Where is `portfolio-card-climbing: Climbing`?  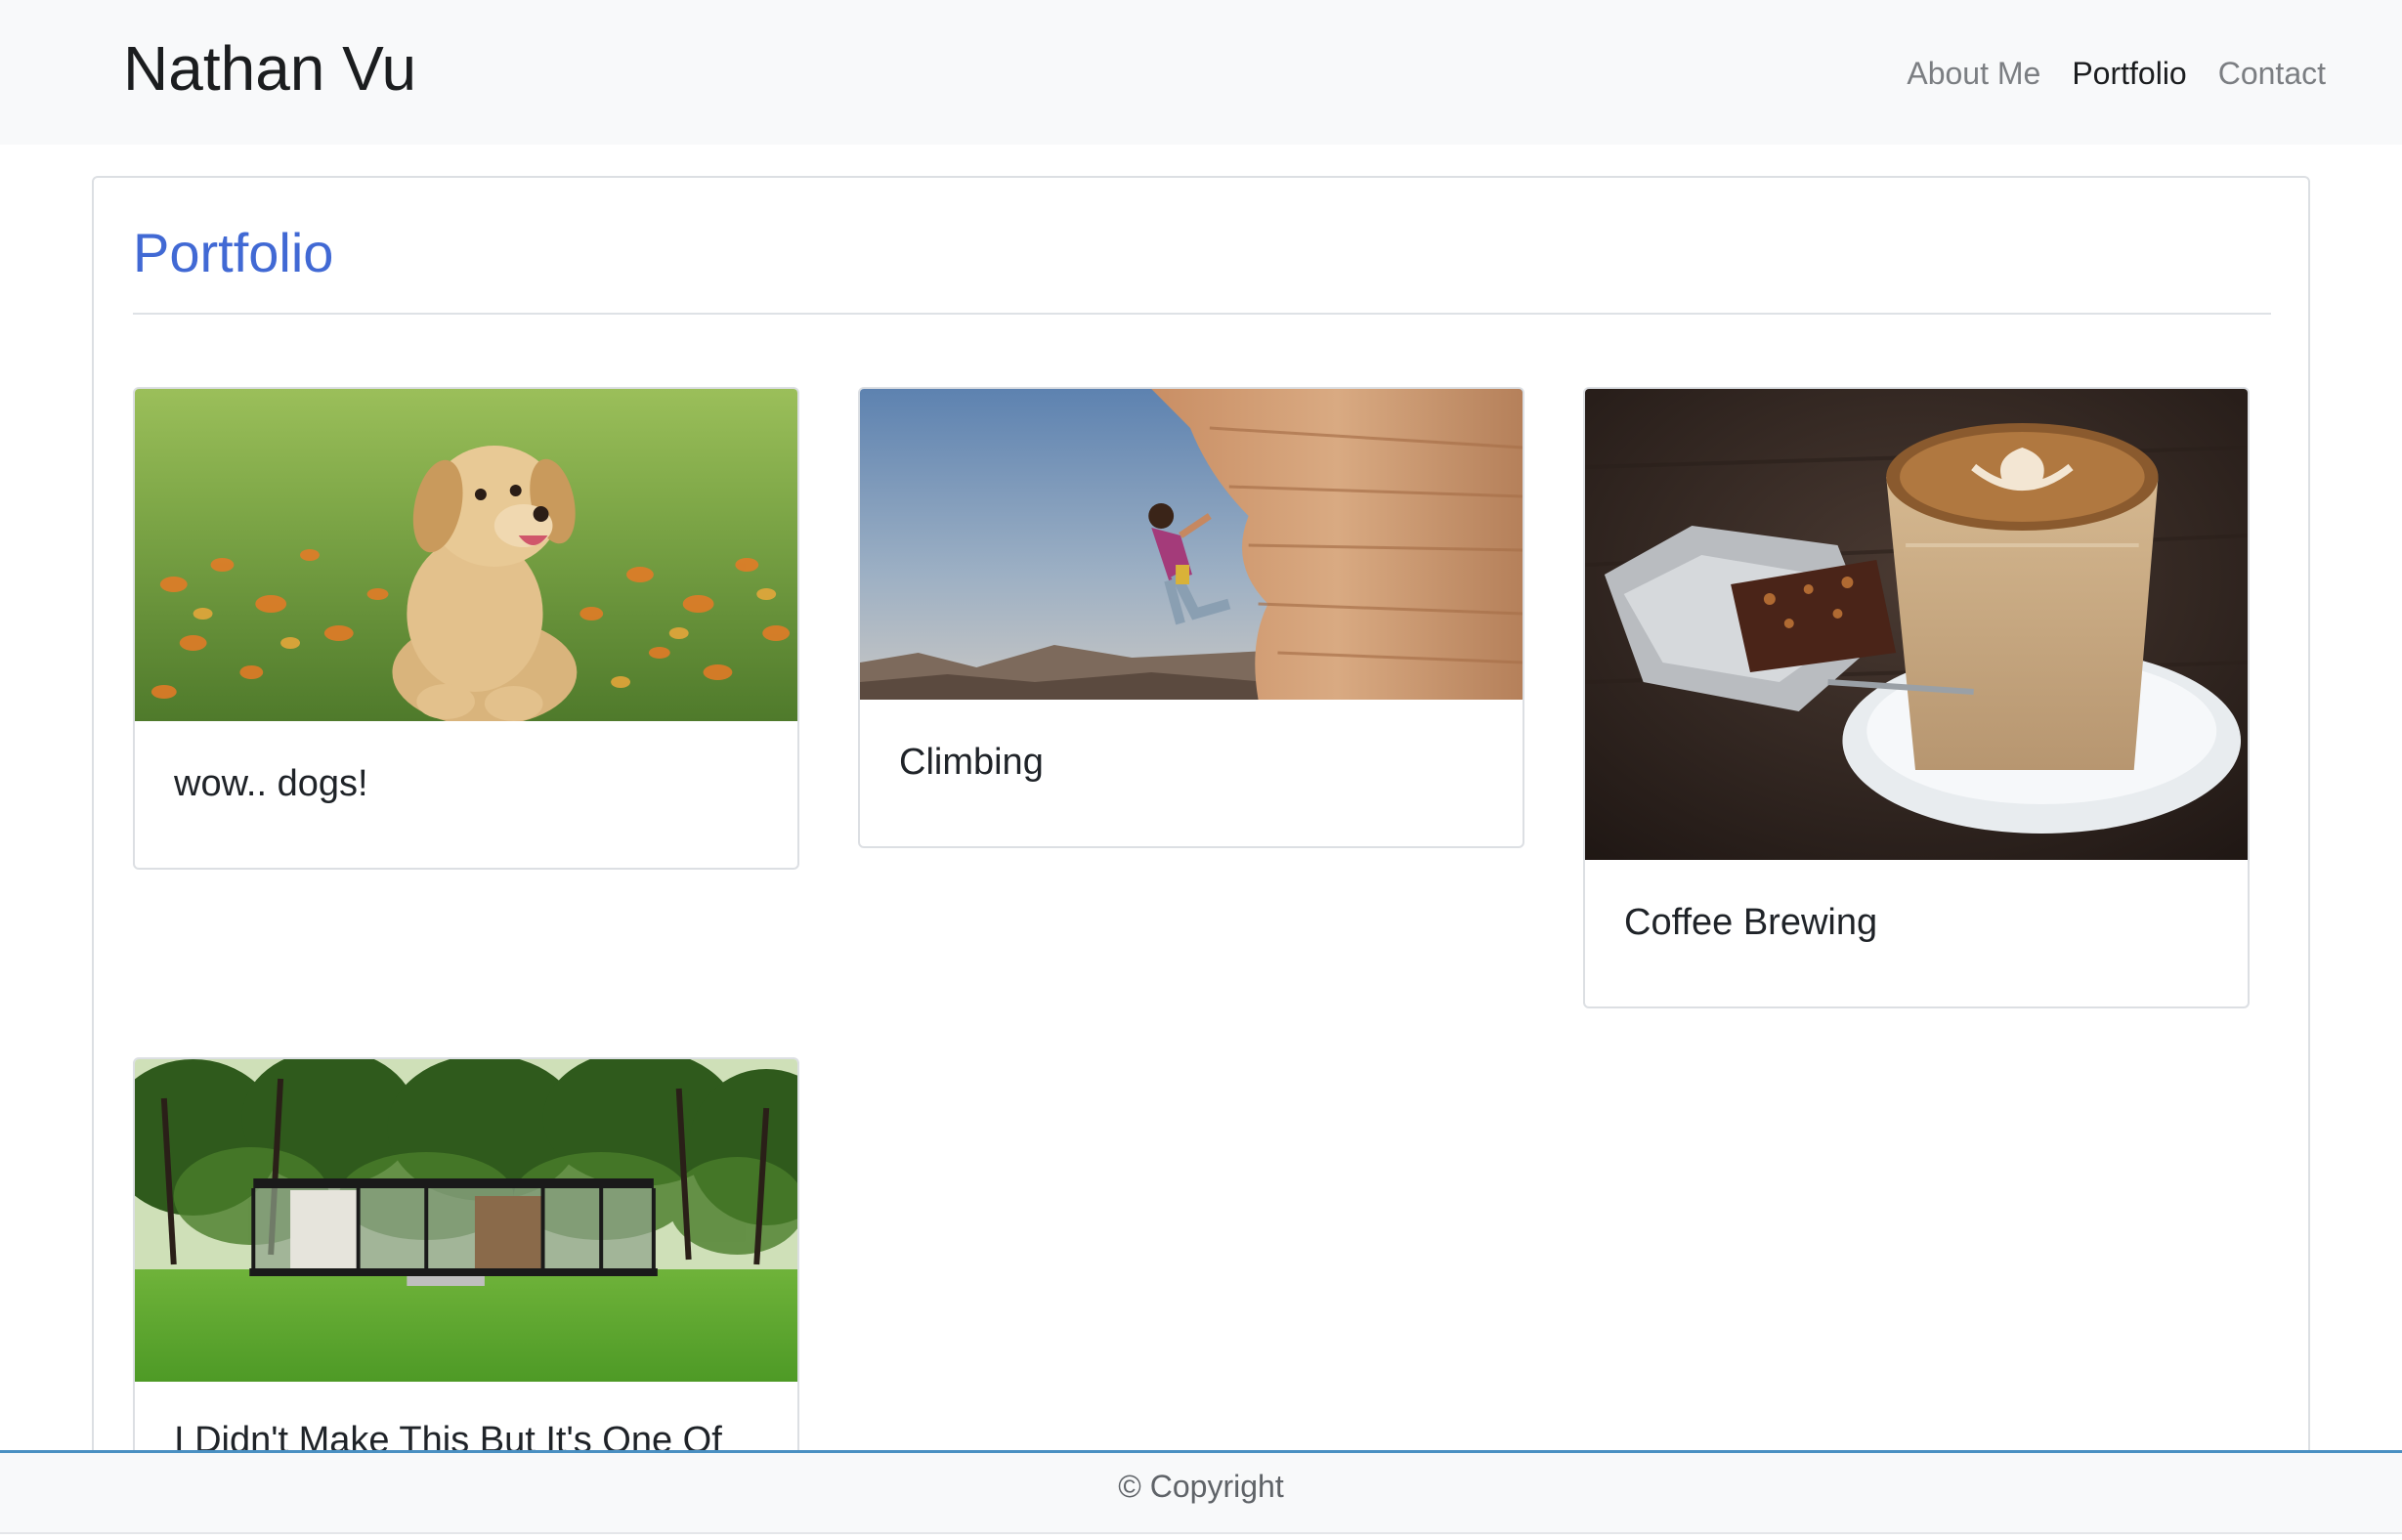 portfolio-card-climbing: Climbing is located at coordinates (1191, 617).